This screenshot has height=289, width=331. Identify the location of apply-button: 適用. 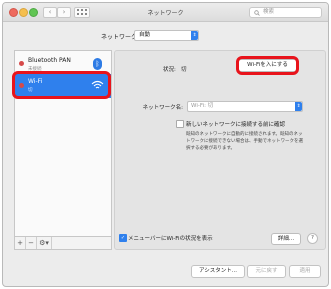
(305, 271).